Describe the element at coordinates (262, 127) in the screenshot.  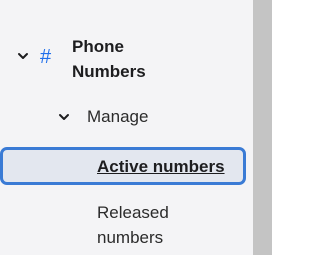
I see `scrollbar` at that location.